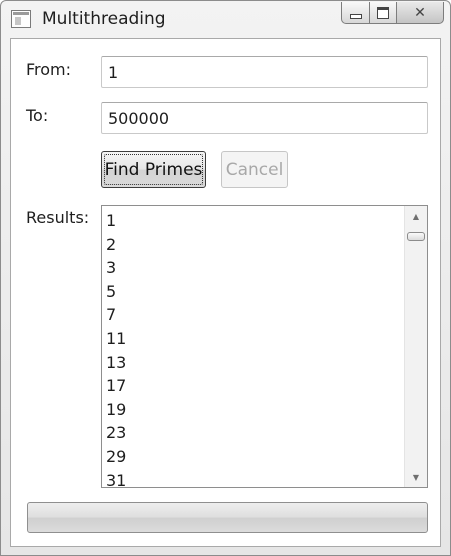  Describe the element at coordinates (116, 221) in the screenshot. I see `list-item: 1` at that location.